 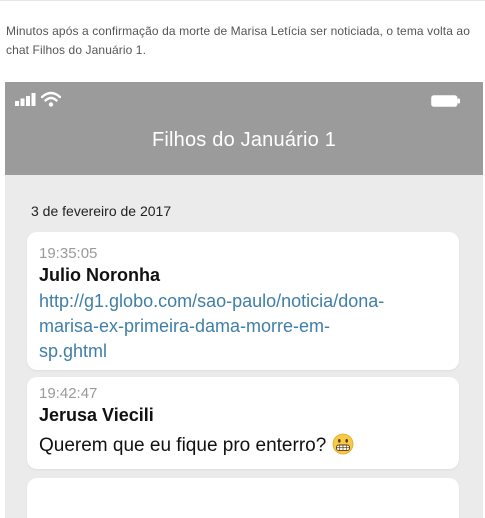 I want to click on chat-header: Filhos do Januário 1, so click(x=244, y=147).